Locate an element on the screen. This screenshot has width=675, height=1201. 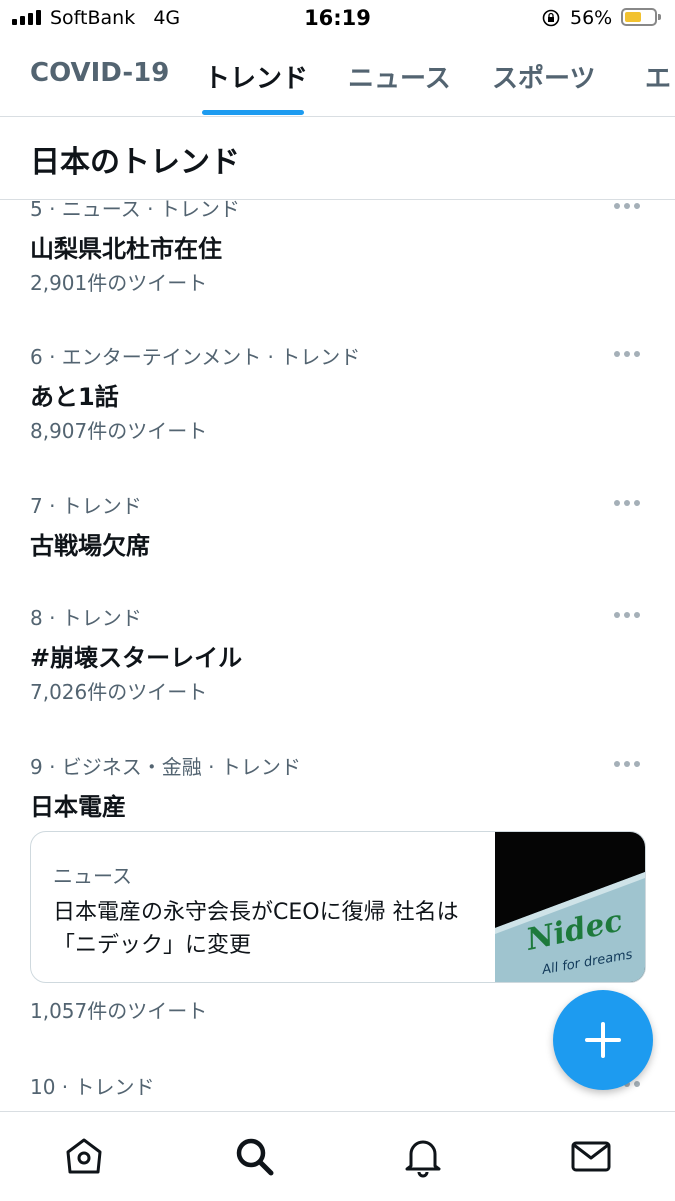
tweet-count: 7,026件のツイート is located at coordinates (119, 692).